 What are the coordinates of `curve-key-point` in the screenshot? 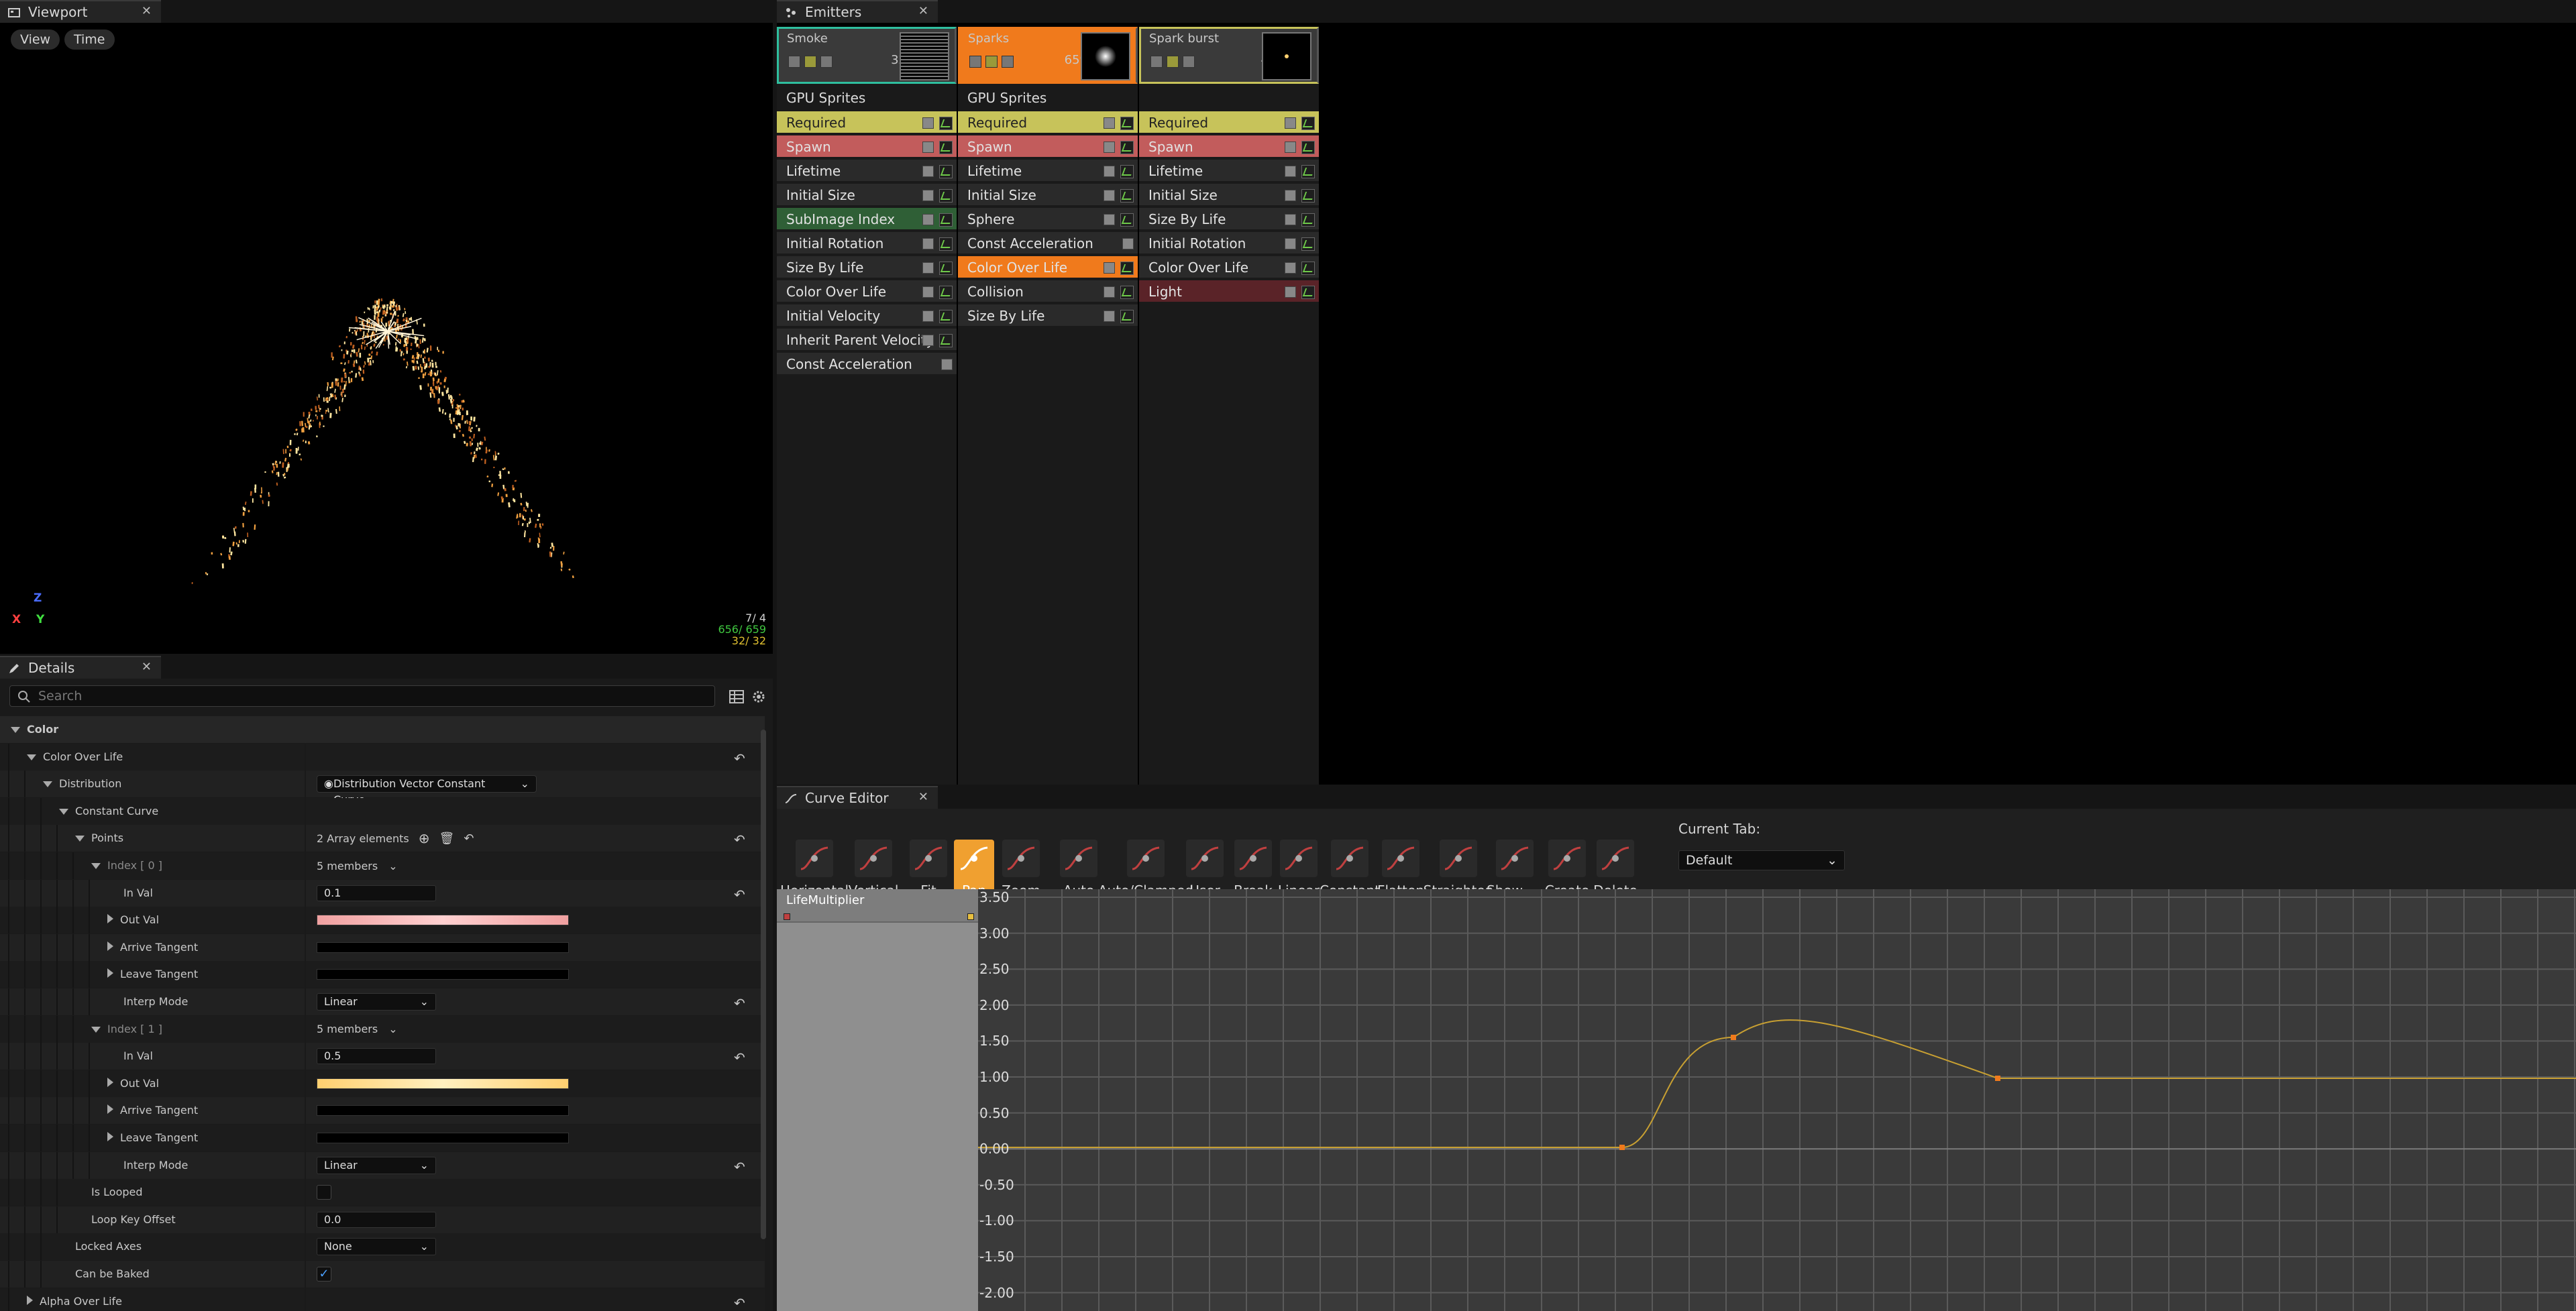 It's located at (1622, 1147).